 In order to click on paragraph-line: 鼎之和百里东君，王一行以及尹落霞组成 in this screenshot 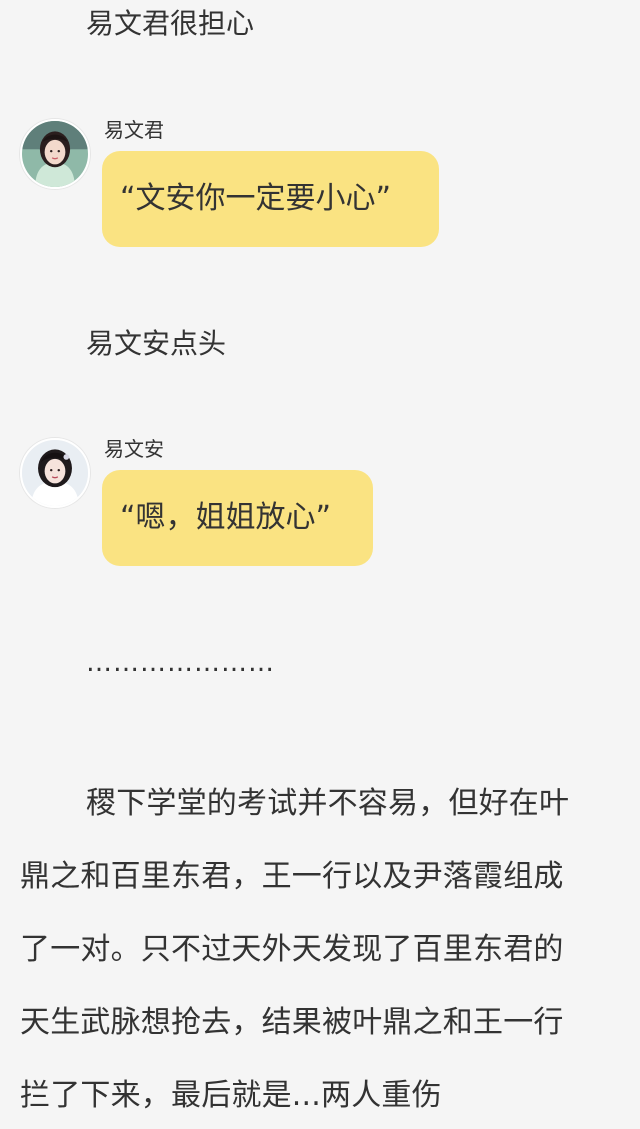, I will do `click(292, 876)`.